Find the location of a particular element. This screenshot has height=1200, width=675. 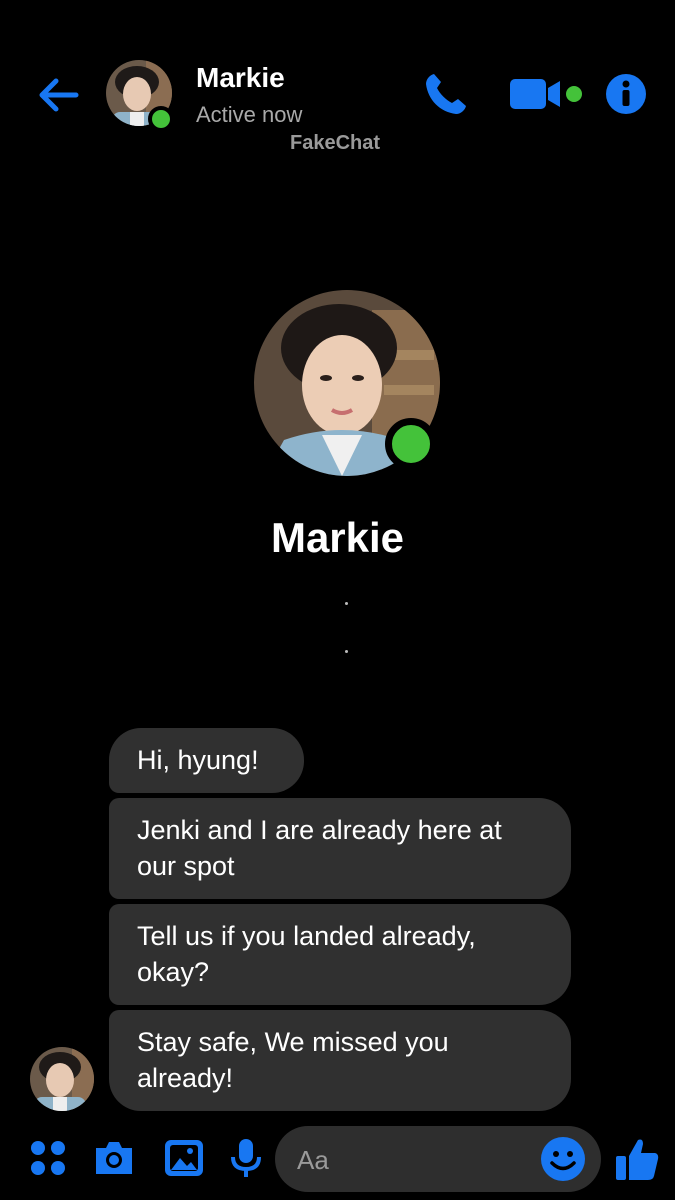

gallery-button is located at coordinates (184, 1158).